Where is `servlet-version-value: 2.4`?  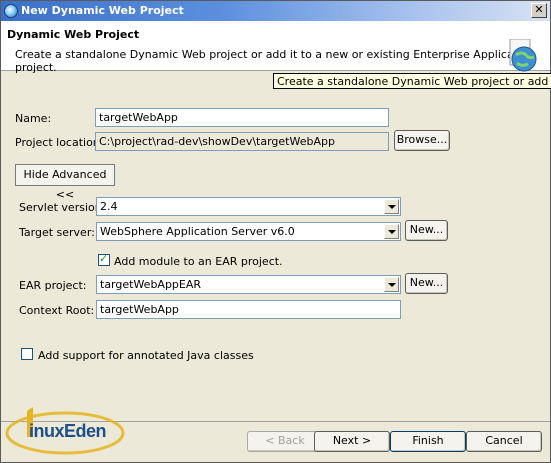 servlet-version-value: 2.4 is located at coordinates (109, 206).